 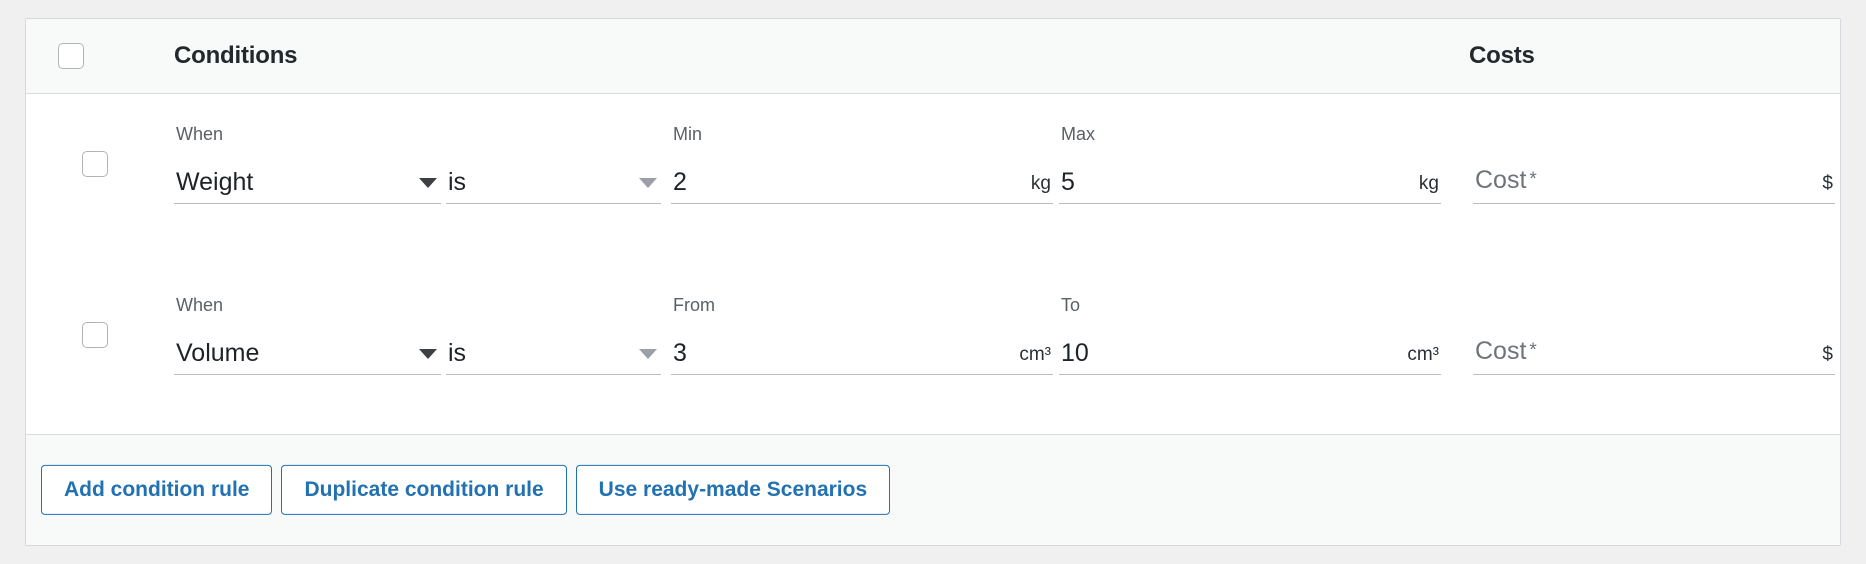 What do you see at coordinates (1250, 335) in the screenshot?
I see `upper-bound-input-1: To 10 cm³` at bounding box center [1250, 335].